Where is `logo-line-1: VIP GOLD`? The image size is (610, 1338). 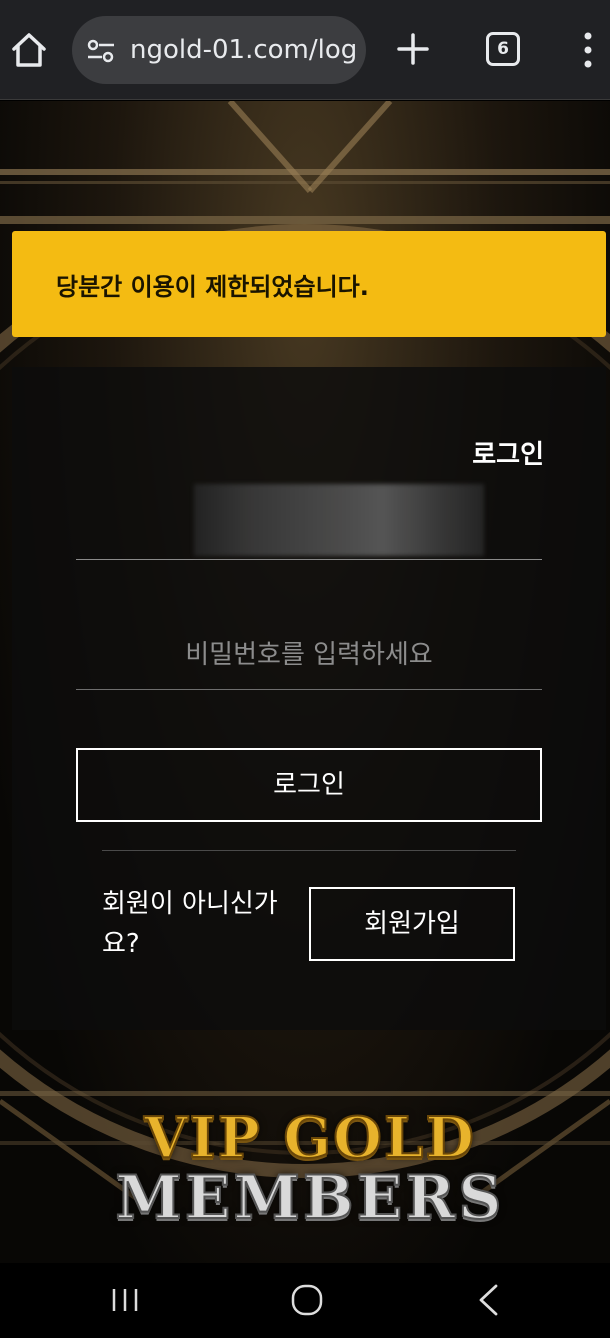 logo-line-1: VIP GOLD is located at coordinates (309, 1138).